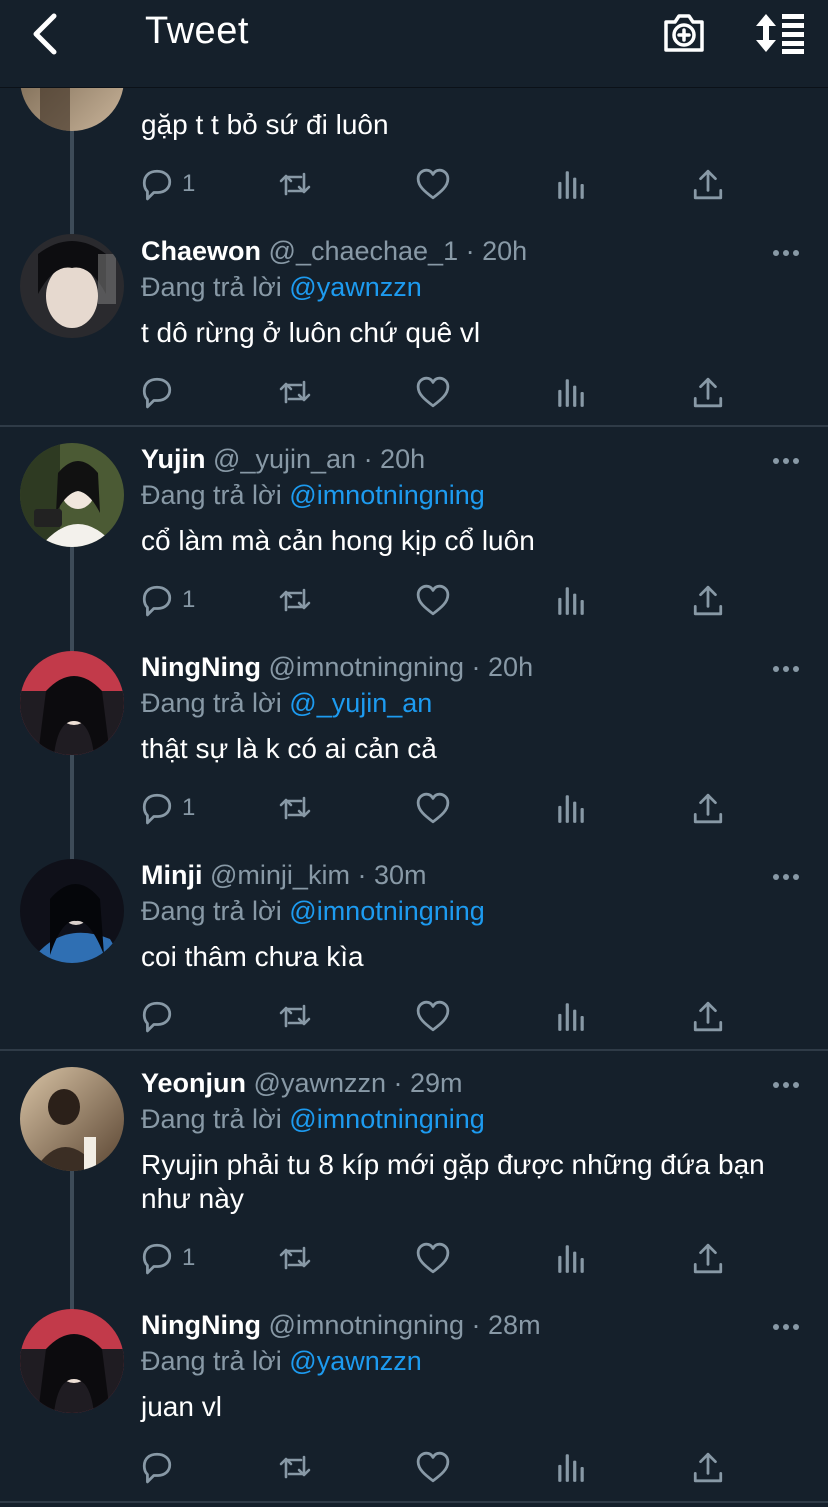  Describe the element at coordinates (173, 459) in the screenshot. I see `display-name: Yujin` at that location.